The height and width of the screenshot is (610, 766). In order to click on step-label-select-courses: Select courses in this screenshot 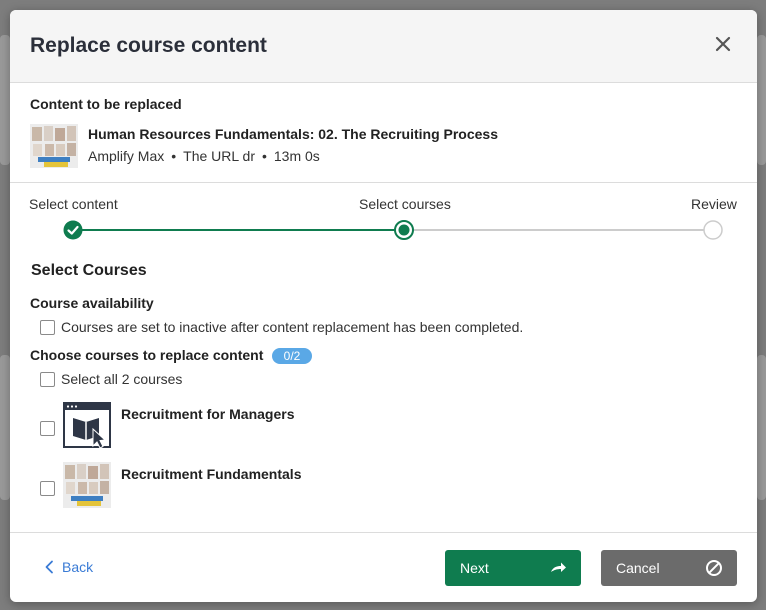, I will do `click(405, 204)`.